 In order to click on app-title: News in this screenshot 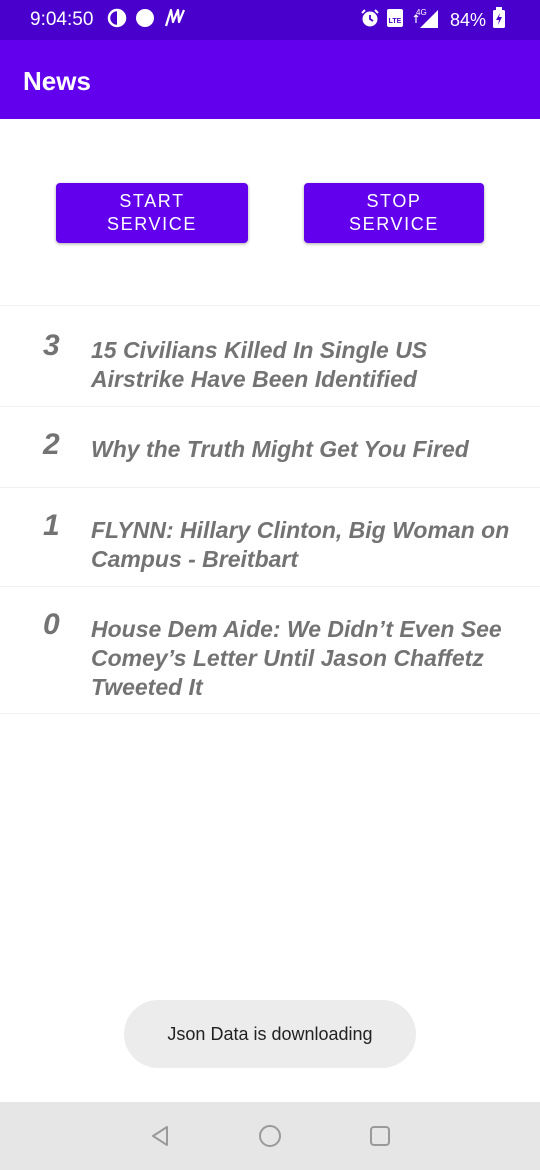, I will do `click(57, 81)`.